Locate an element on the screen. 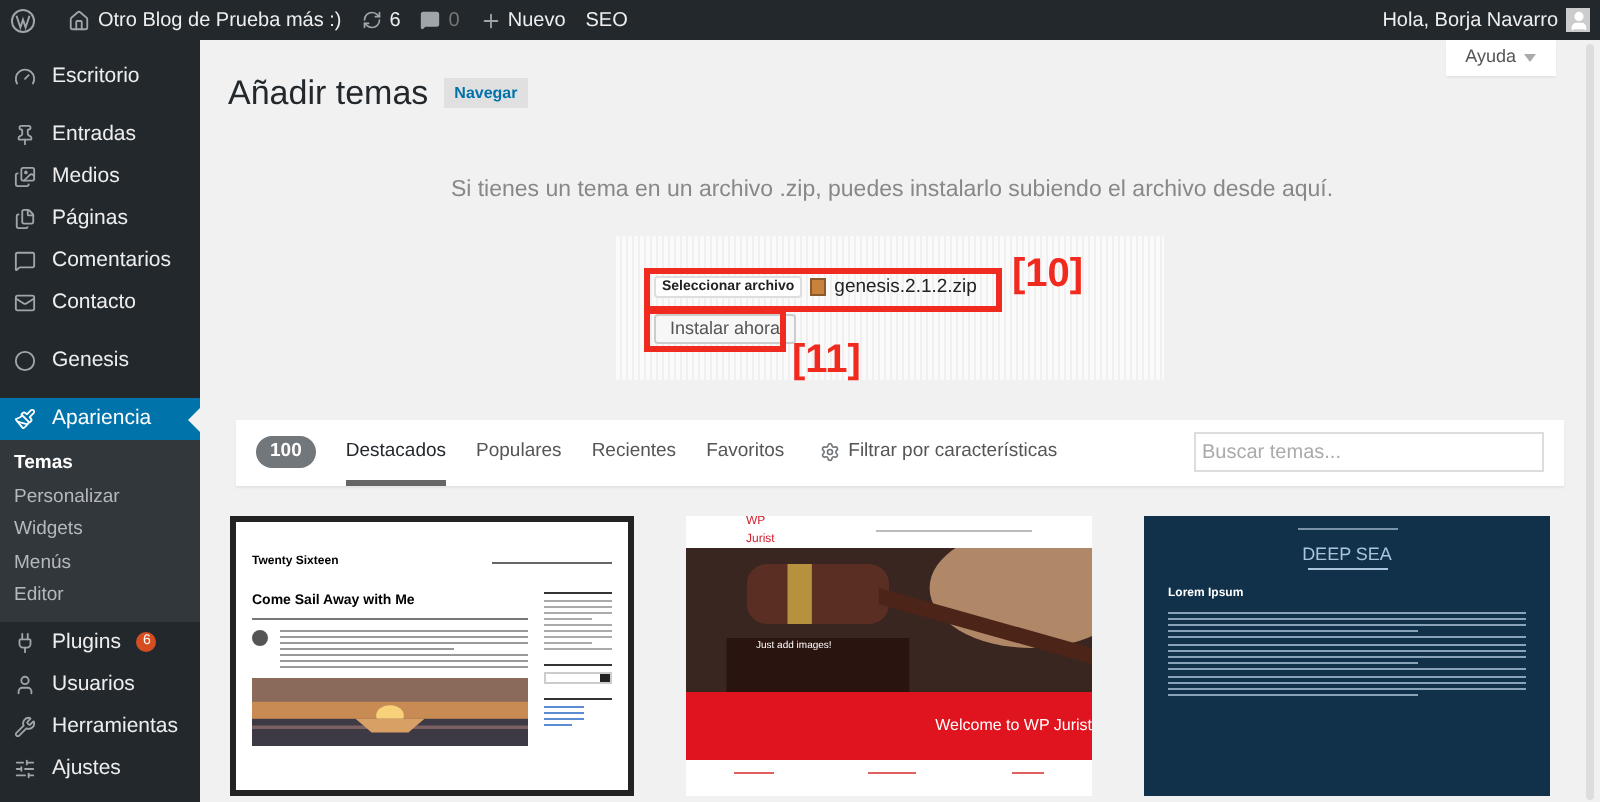  sidebar-item: Herramientas is located at coordinates (100, 726).